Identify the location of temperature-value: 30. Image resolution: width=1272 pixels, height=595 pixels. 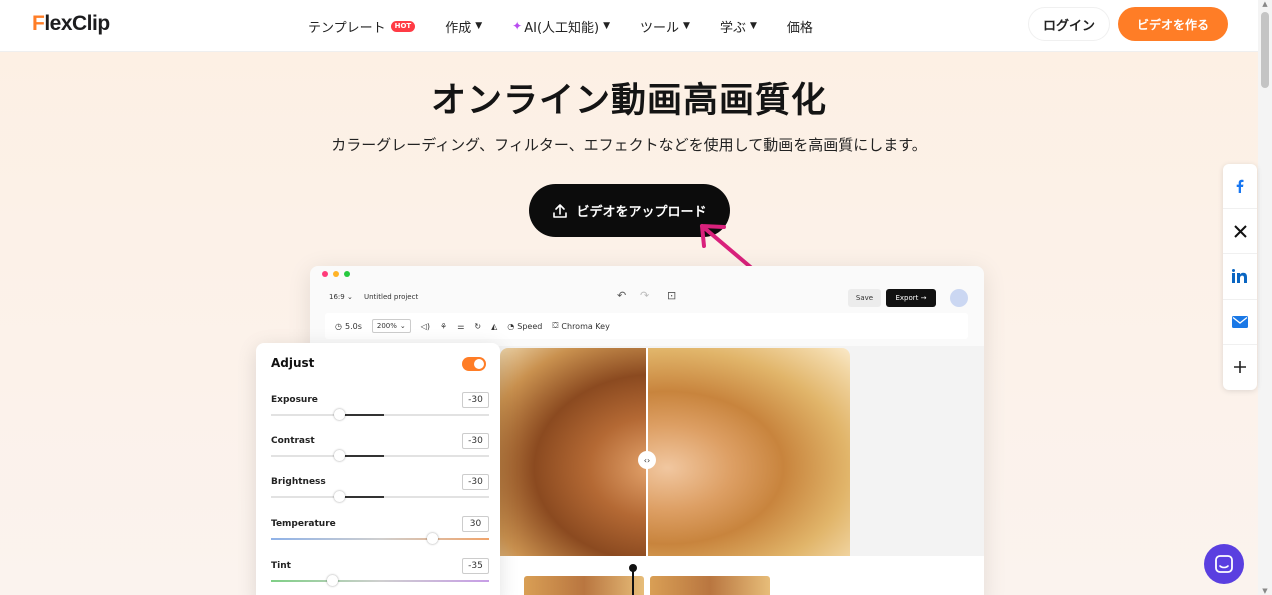
(475, 524).